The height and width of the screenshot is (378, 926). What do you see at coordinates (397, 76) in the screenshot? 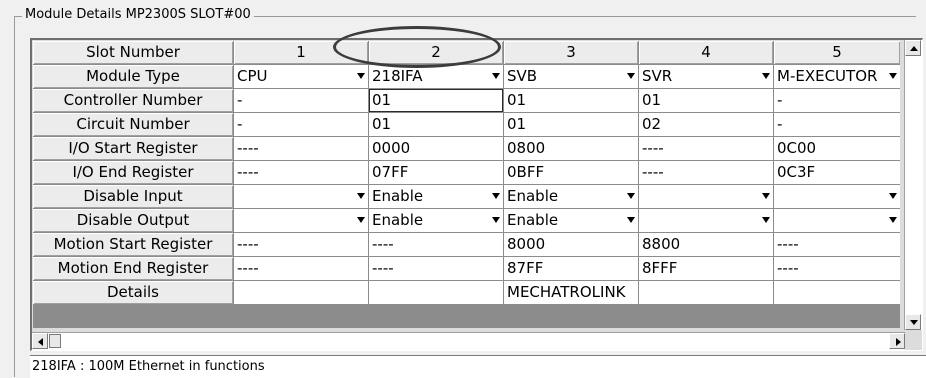
I see `cell-value: 218IFA` at bounding box center [397, 76].